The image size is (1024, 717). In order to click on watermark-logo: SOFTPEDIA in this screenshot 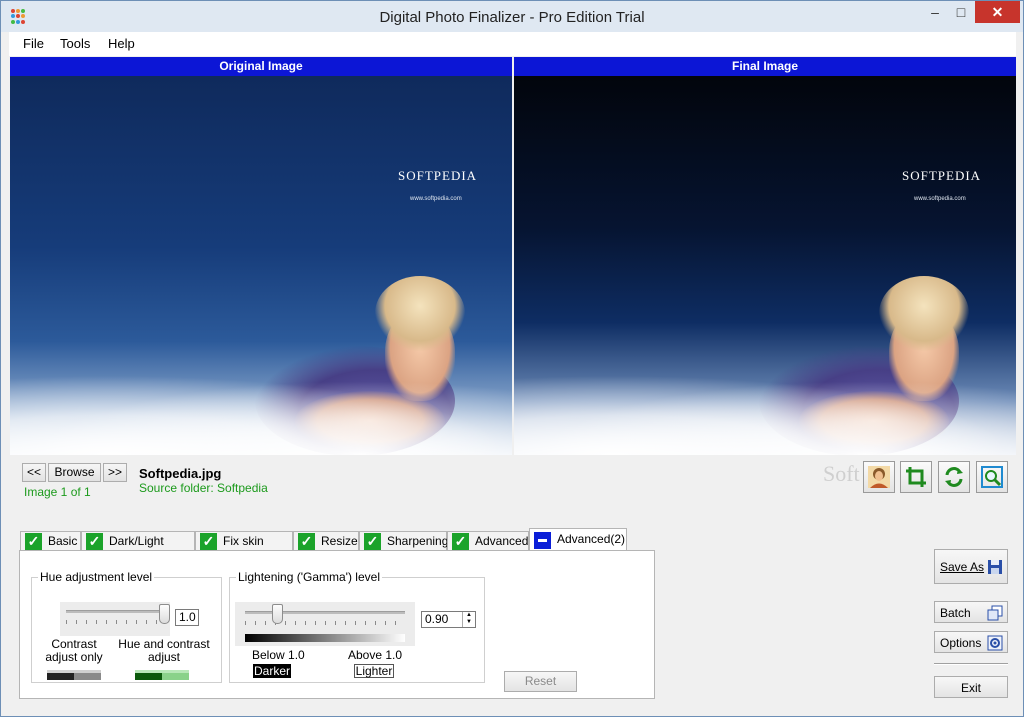, I will do `click(438, 175)`.